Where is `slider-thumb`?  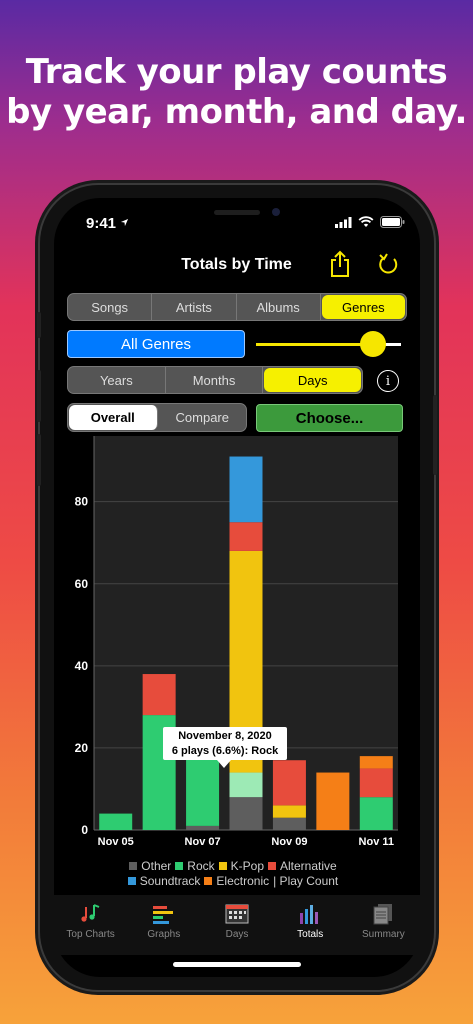 slider-thumb is located at coordinates (373, 344).